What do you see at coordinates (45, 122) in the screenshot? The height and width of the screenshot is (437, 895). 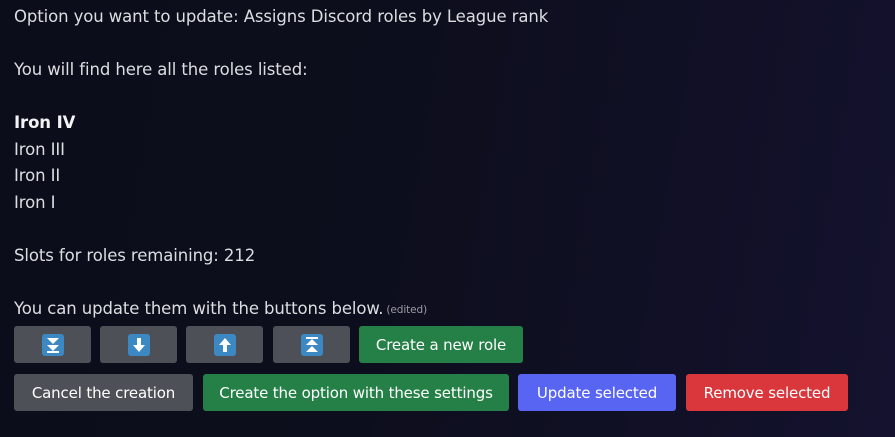 I see `role-item-selected: Iron IV` at bounding box center [45, 122].